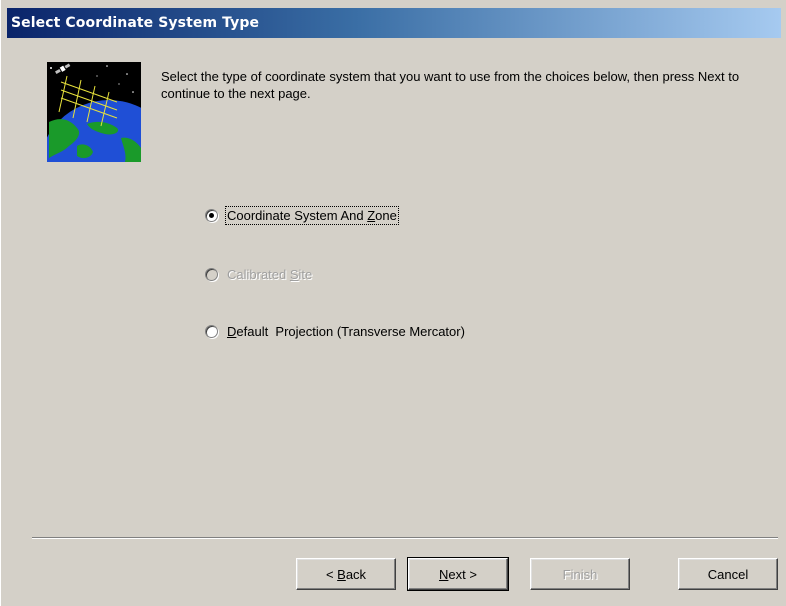 The image size is (786, 606). I want to click on option-label: Default Projection (Transverse Mercator), so click(346, 331).